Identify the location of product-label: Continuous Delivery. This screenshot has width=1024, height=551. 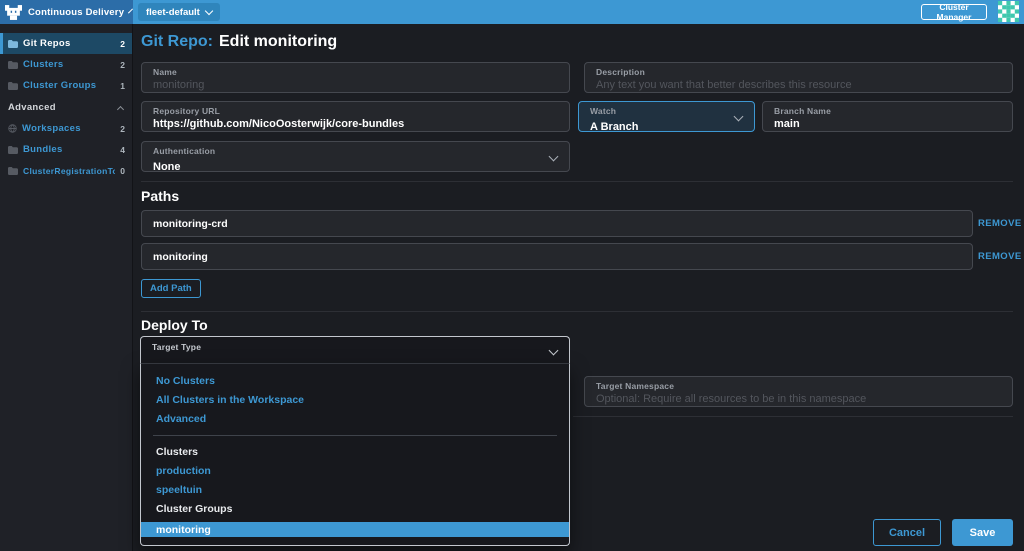
(76, 12).